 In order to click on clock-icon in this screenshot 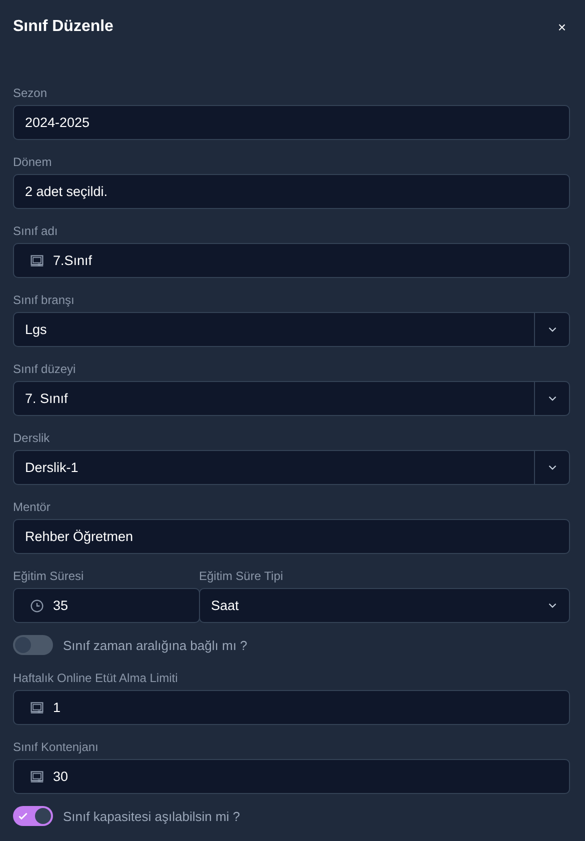, I will do `click(37, 605)`.